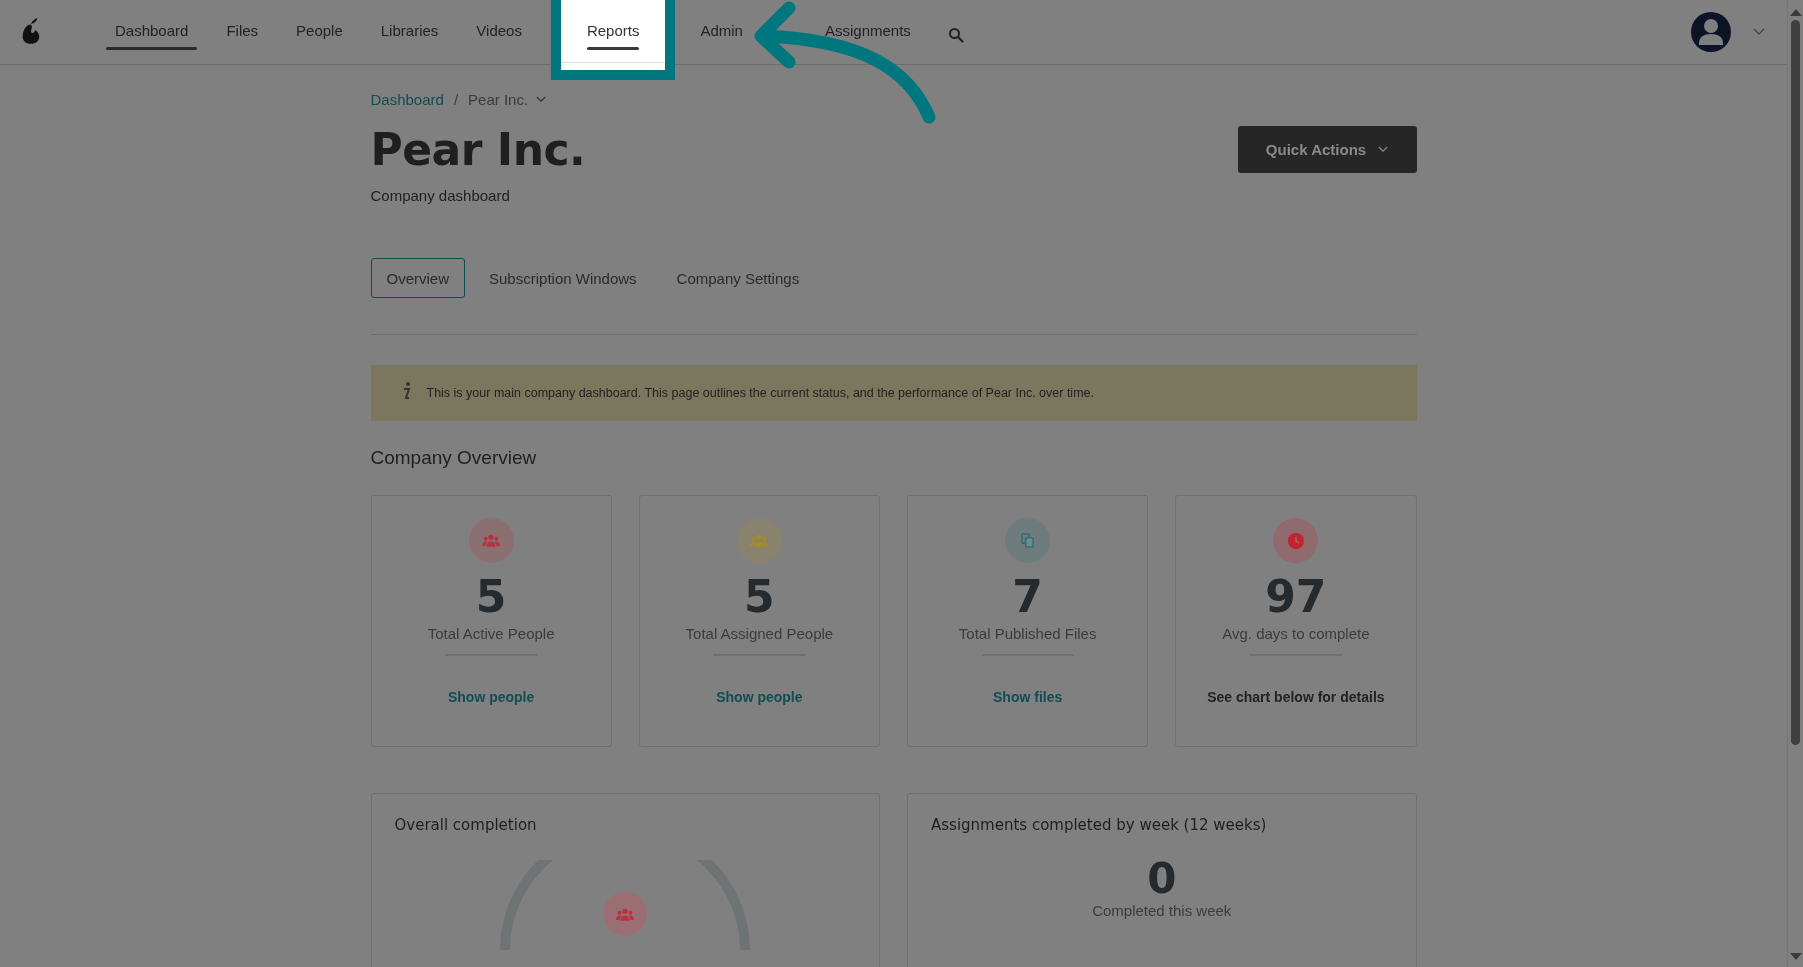 The width and height of the screenshot is (1803, 967). I want to click on counter-value: 0, so click(1162, 879).